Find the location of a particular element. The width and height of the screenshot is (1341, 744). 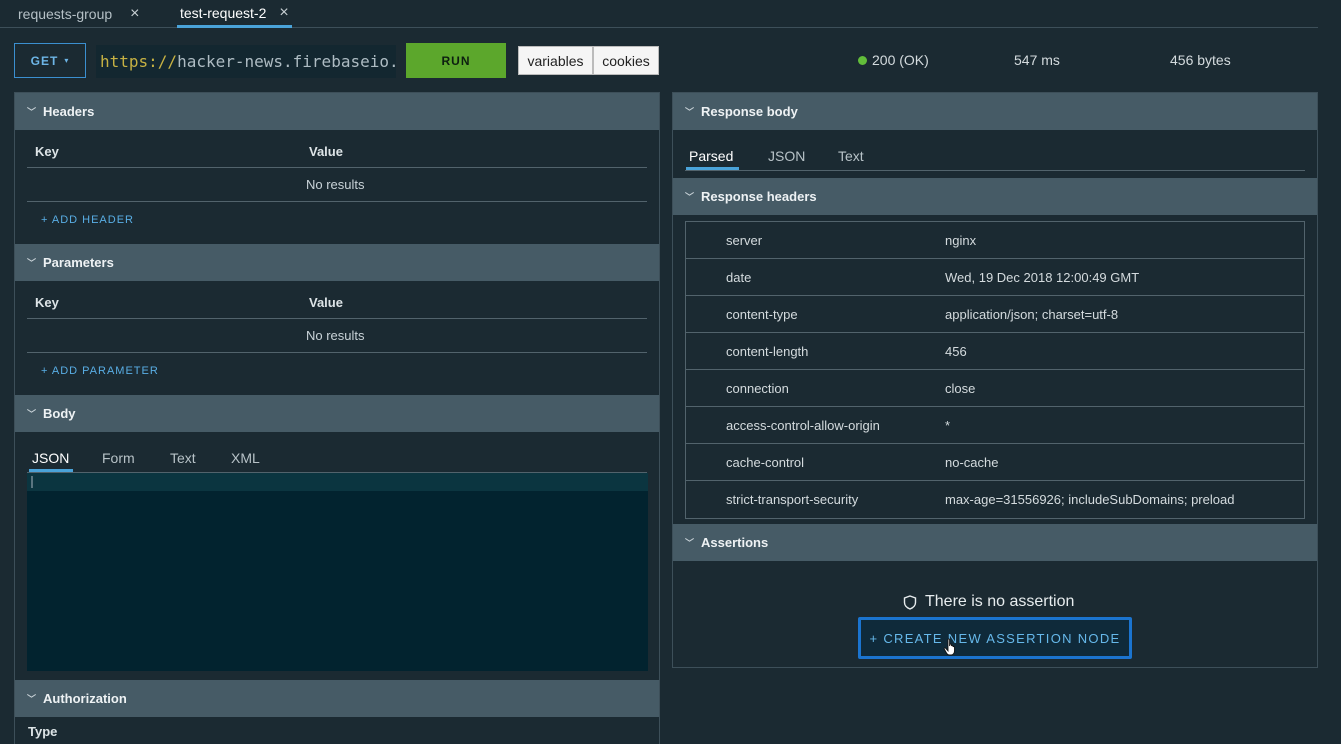

header-value: * is located at coordinates (948, 425).